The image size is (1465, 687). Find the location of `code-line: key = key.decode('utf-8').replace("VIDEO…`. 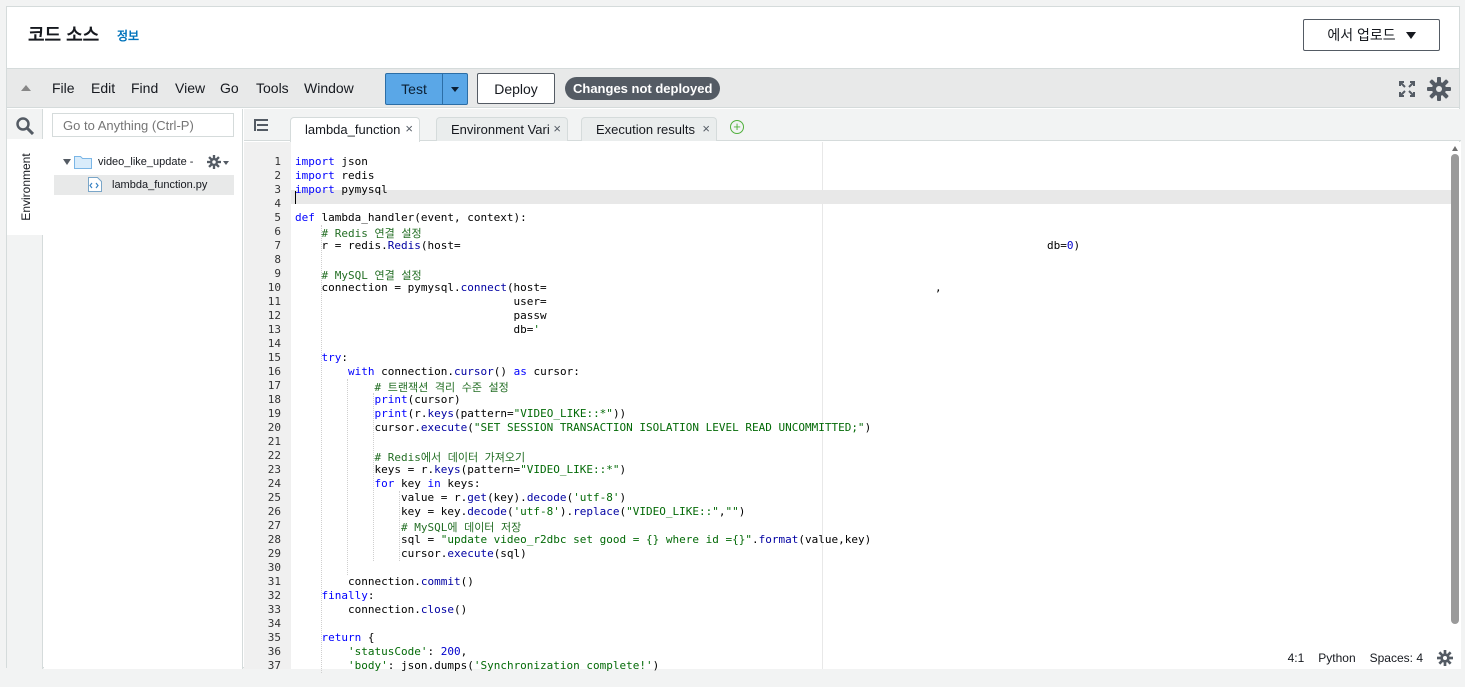

code-line: key = key.decode('utf-8').replace("VIDEO… is located at coordinates (520, 511).